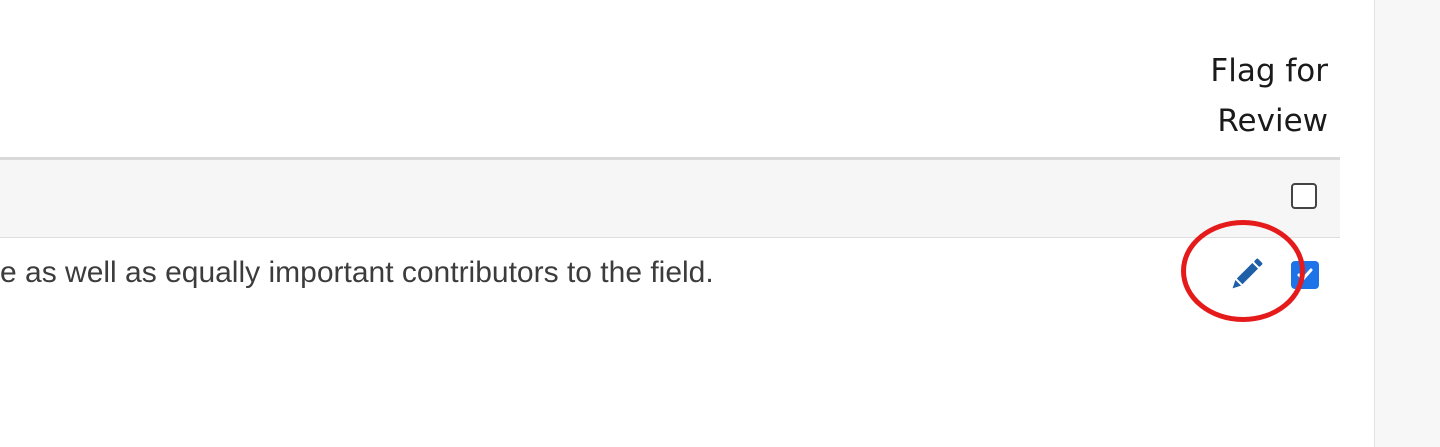 This screenshot has width=1440, height=447. I want to click on flag-checkbox-checked, so click(1305, 275).